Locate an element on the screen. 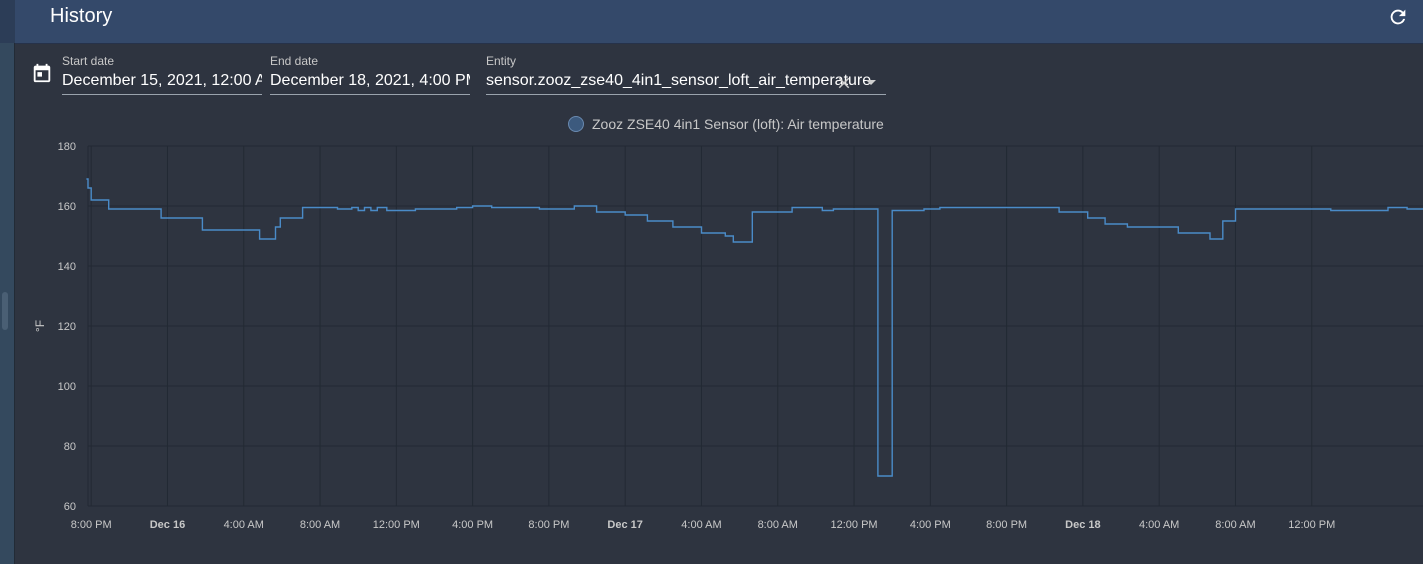  end-date-field: End date December 18, 2021, 4:00 PM is located at coordinates (370, 74).